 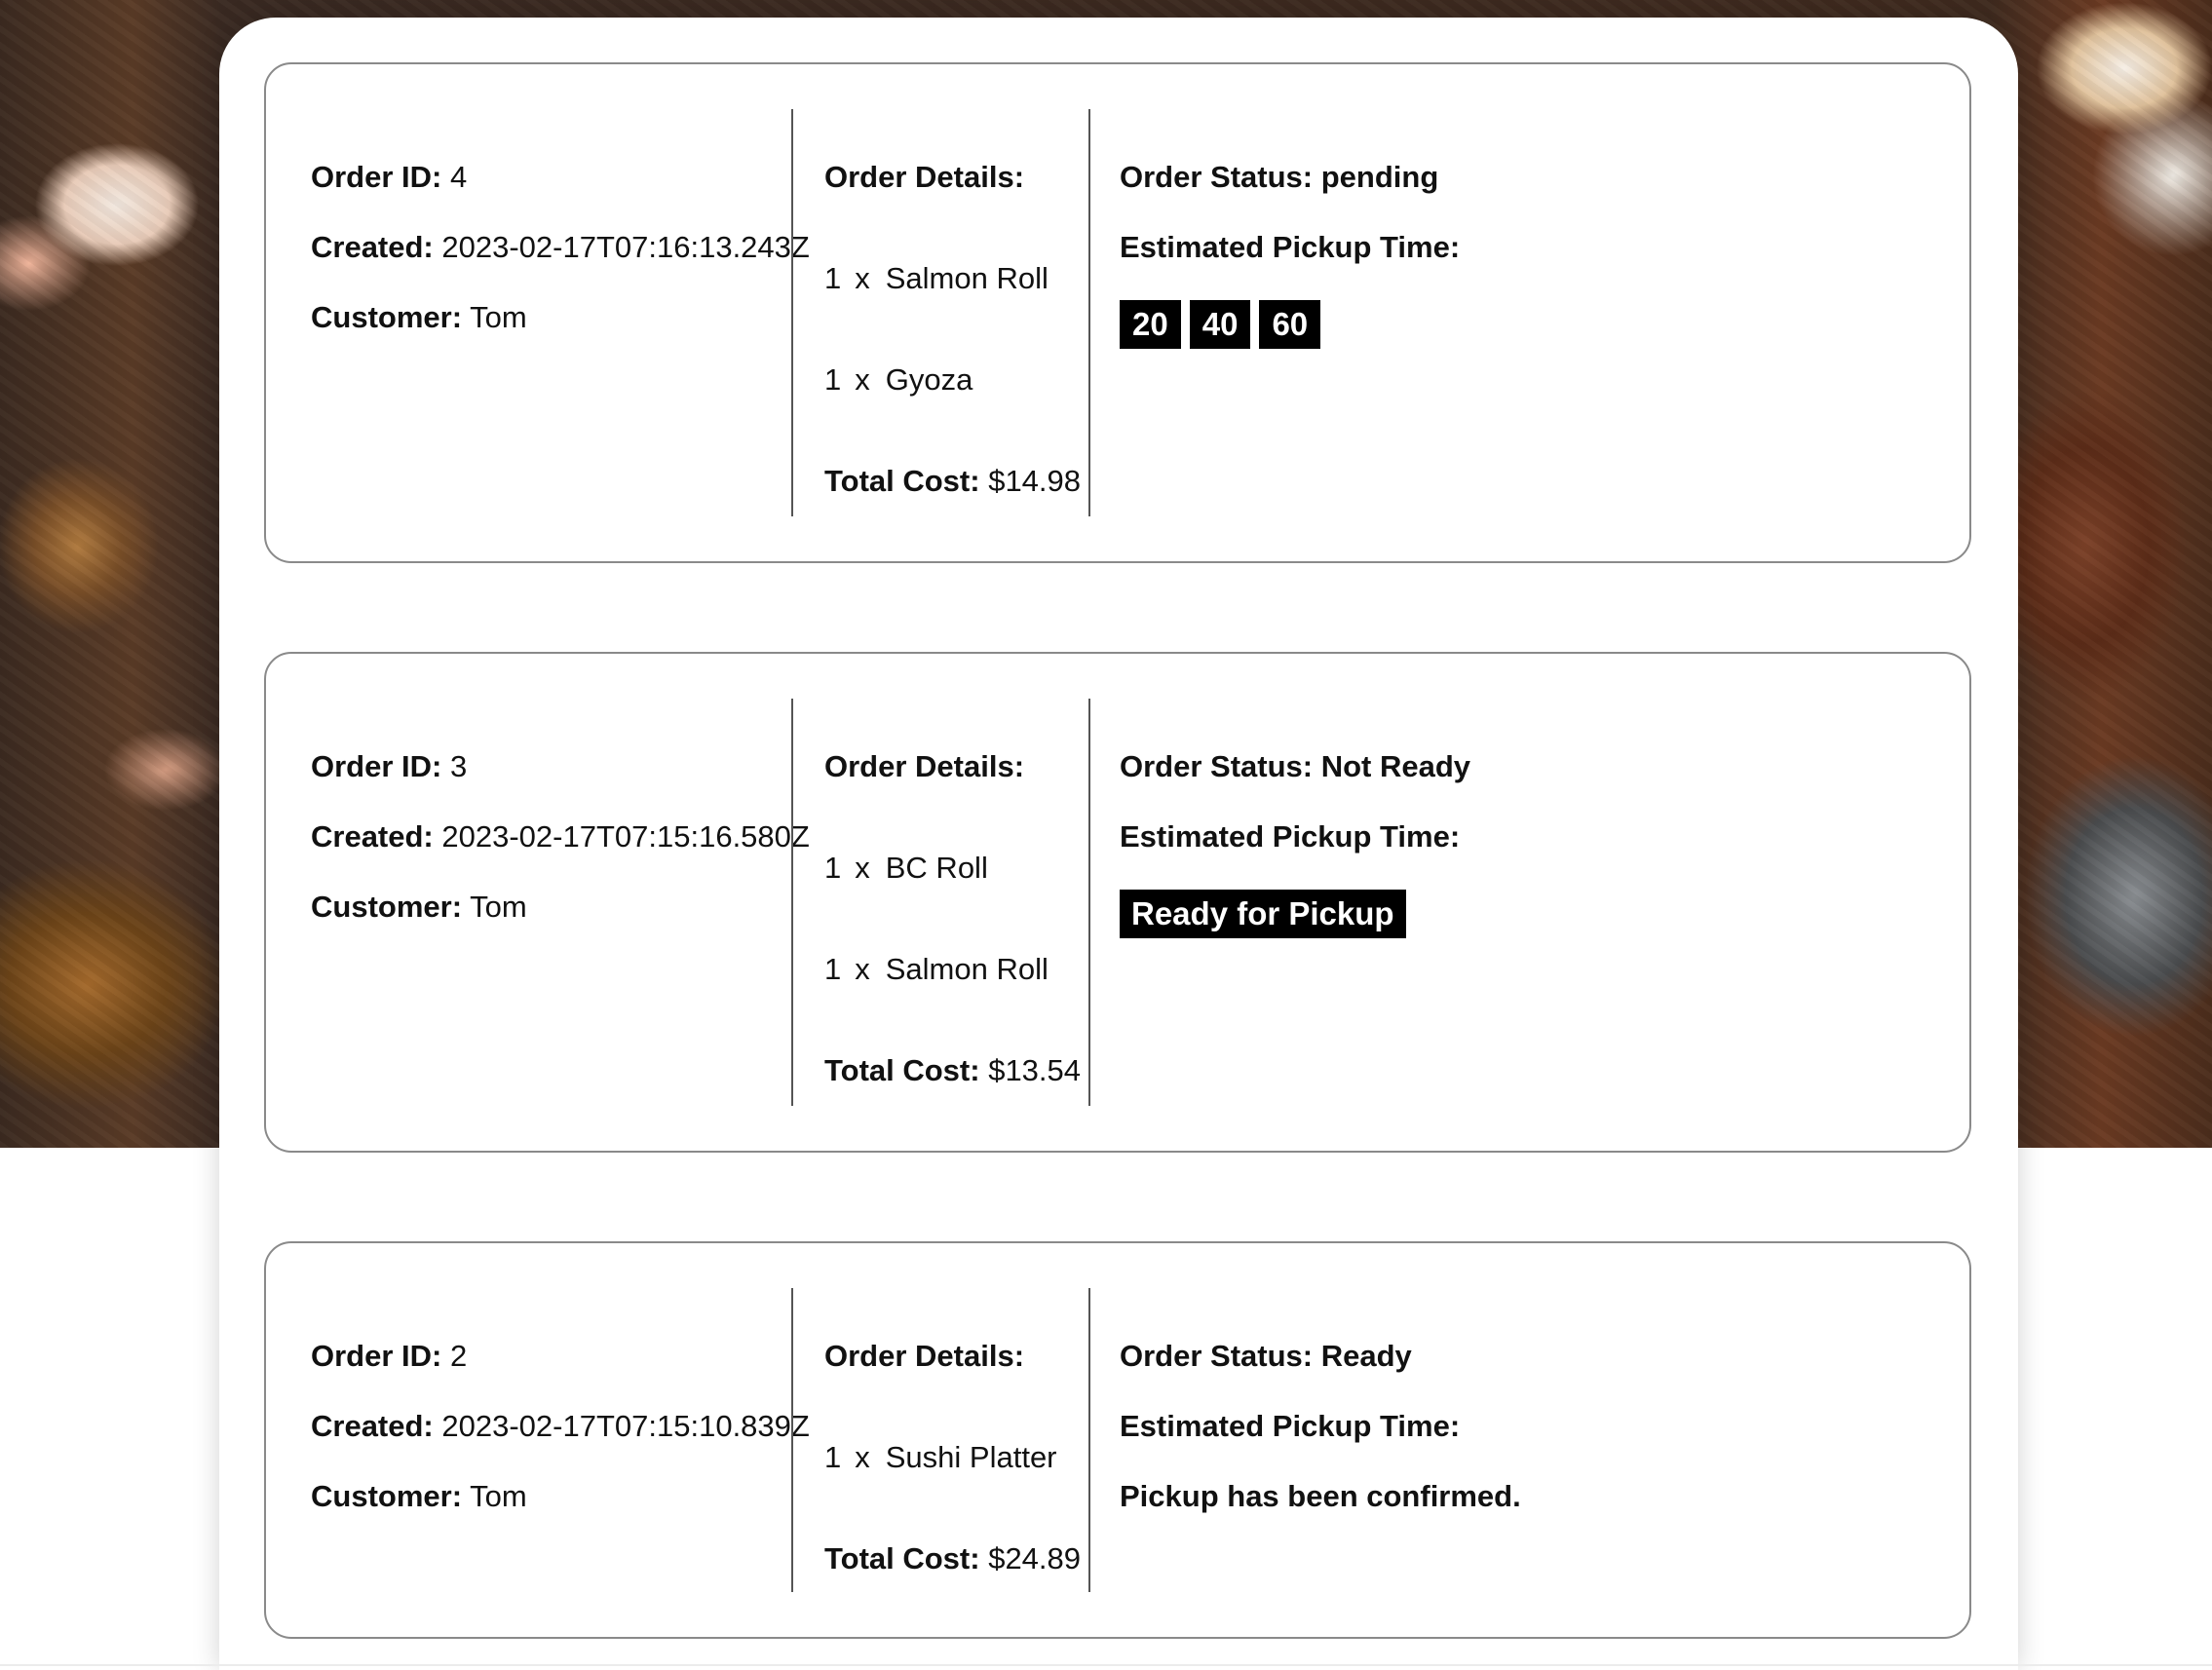 I want to click on order-id-line: Order ID: 3, so click(x=389, y=766).